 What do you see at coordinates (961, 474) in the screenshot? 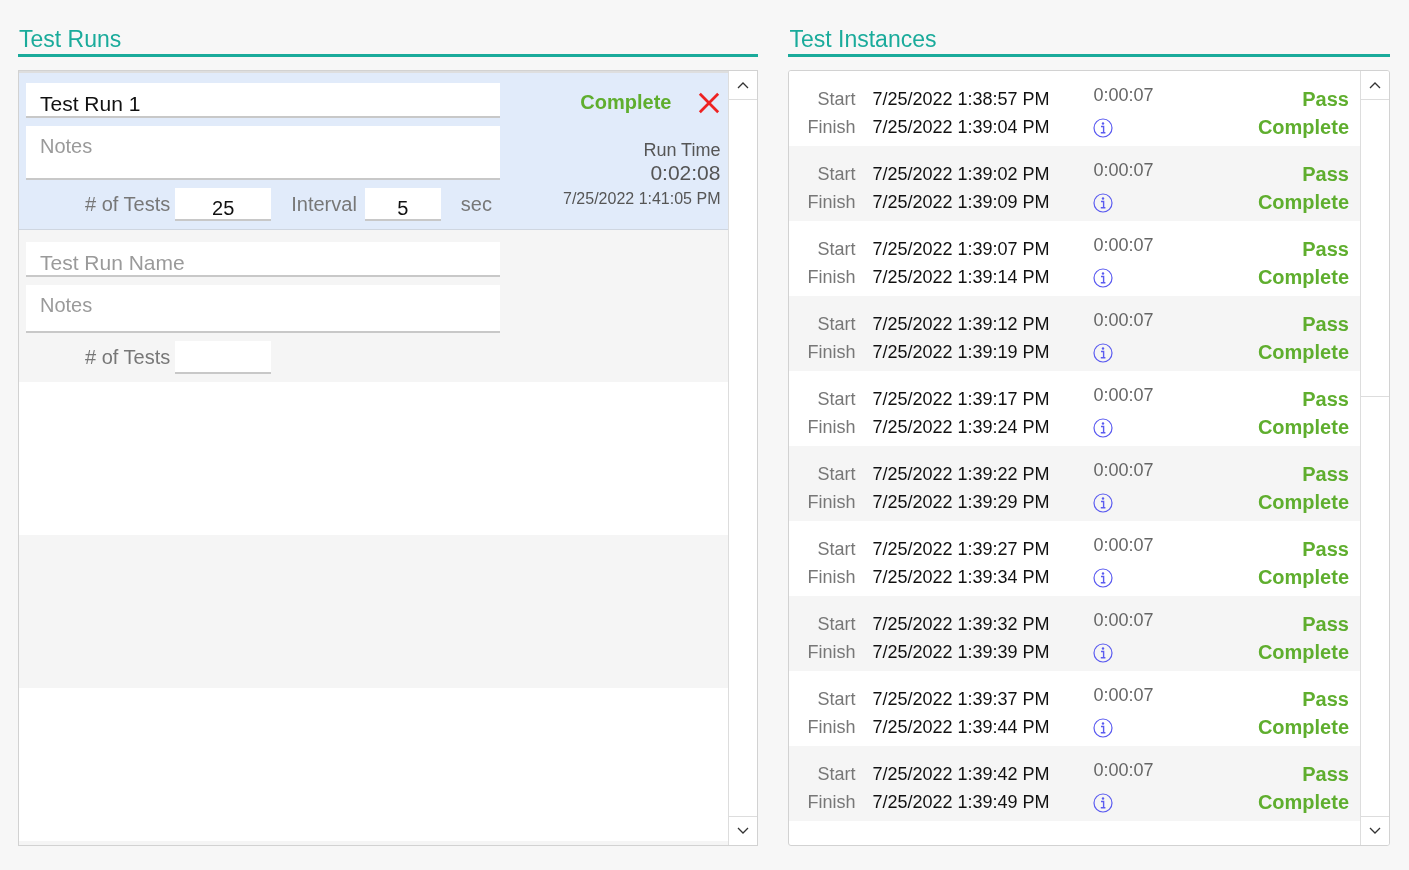
I see `start-time: 7/25/2022 1:39:22 PM` at bounding box center [961, 474].